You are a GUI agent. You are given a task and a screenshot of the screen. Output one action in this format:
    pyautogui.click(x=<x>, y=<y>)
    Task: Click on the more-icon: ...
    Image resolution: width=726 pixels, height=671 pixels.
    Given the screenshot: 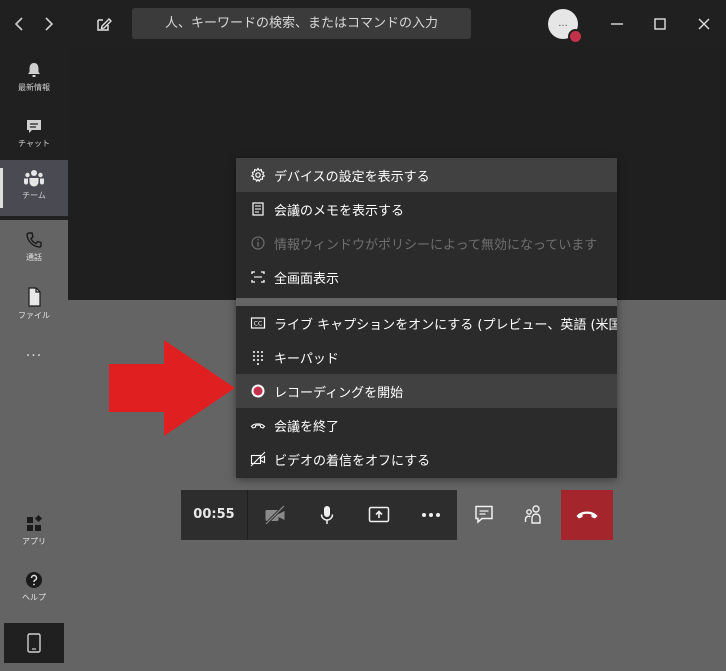 What is the action you would take?
    pyautogui.click(x=34, y=352)
    